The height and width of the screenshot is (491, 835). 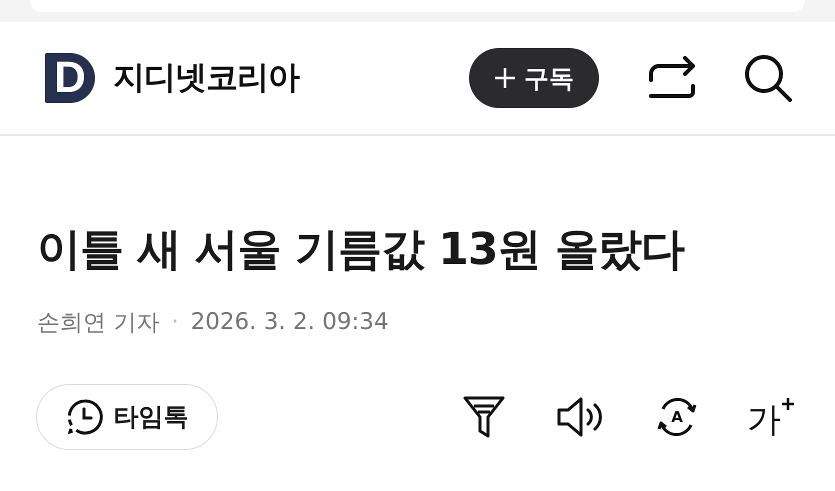 What do you see at coordinates (484, 416) in the screenshot?
I see `filter-icon` at bounding box center [484, 416].